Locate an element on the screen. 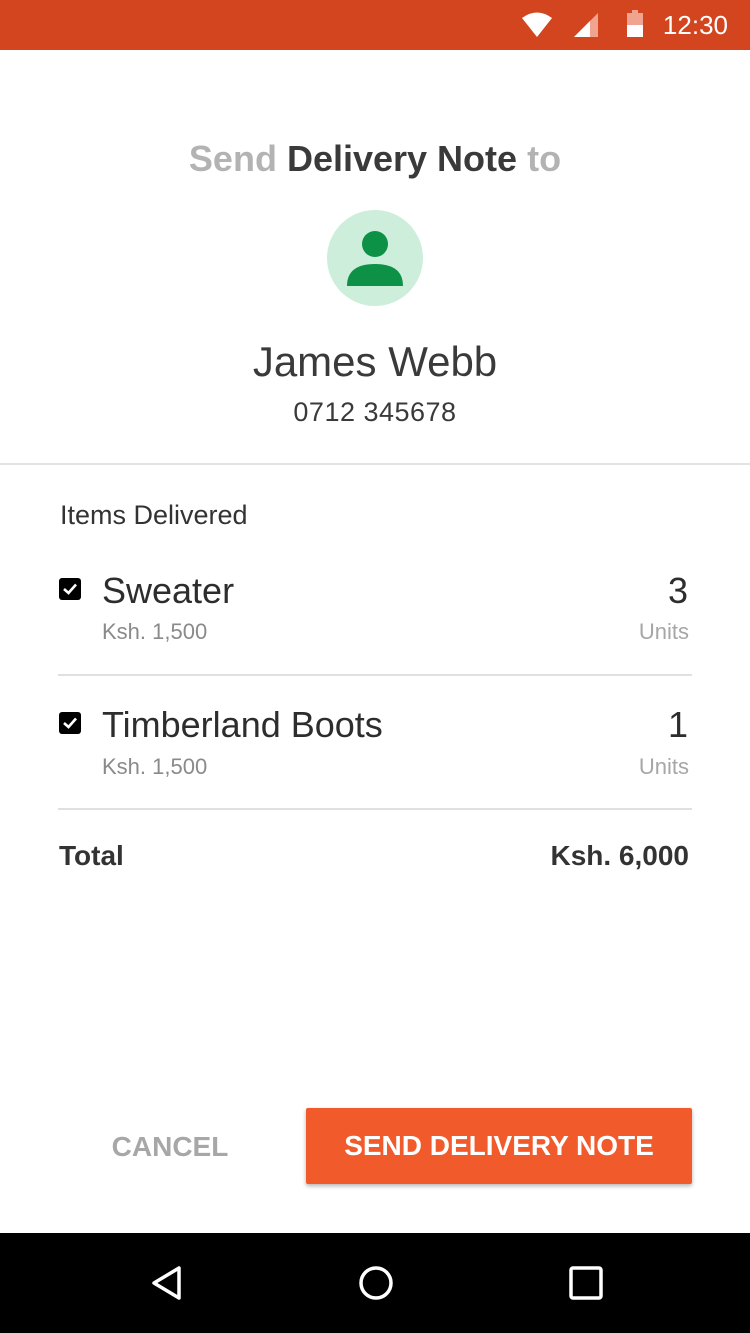 The width and height of the screenshot is (750, 1333). wifi-icon is located at coordinates (537, 27).